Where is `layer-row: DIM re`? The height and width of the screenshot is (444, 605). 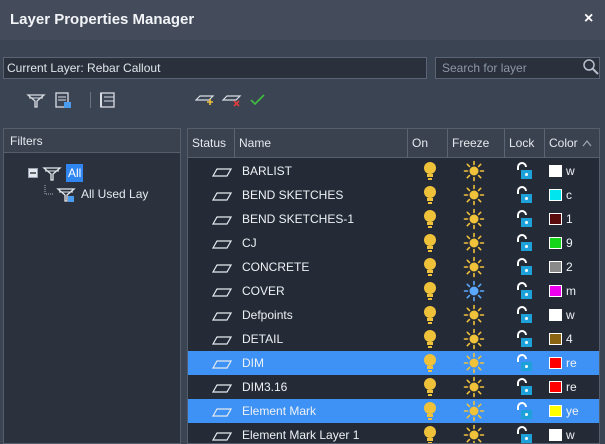
layer-row: DIM re is located at coordinates (393, 363).